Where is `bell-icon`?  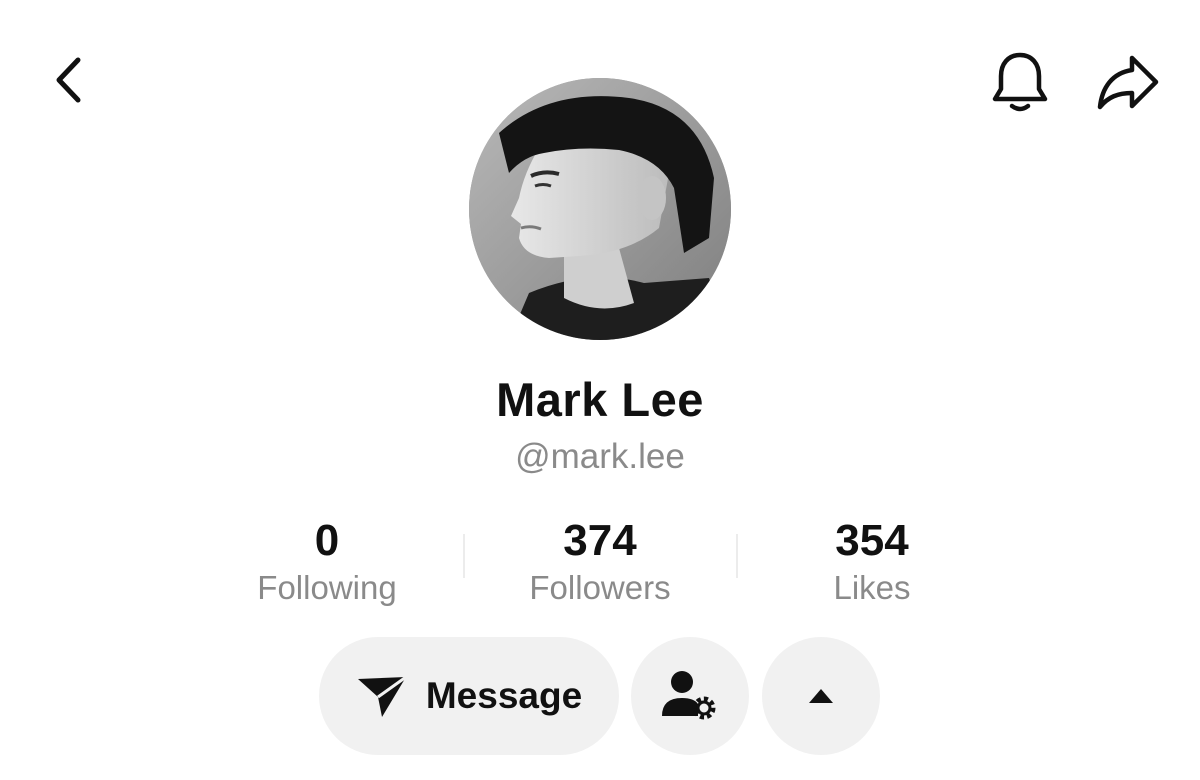 bell-icon is located at coordinates (1020, 82).